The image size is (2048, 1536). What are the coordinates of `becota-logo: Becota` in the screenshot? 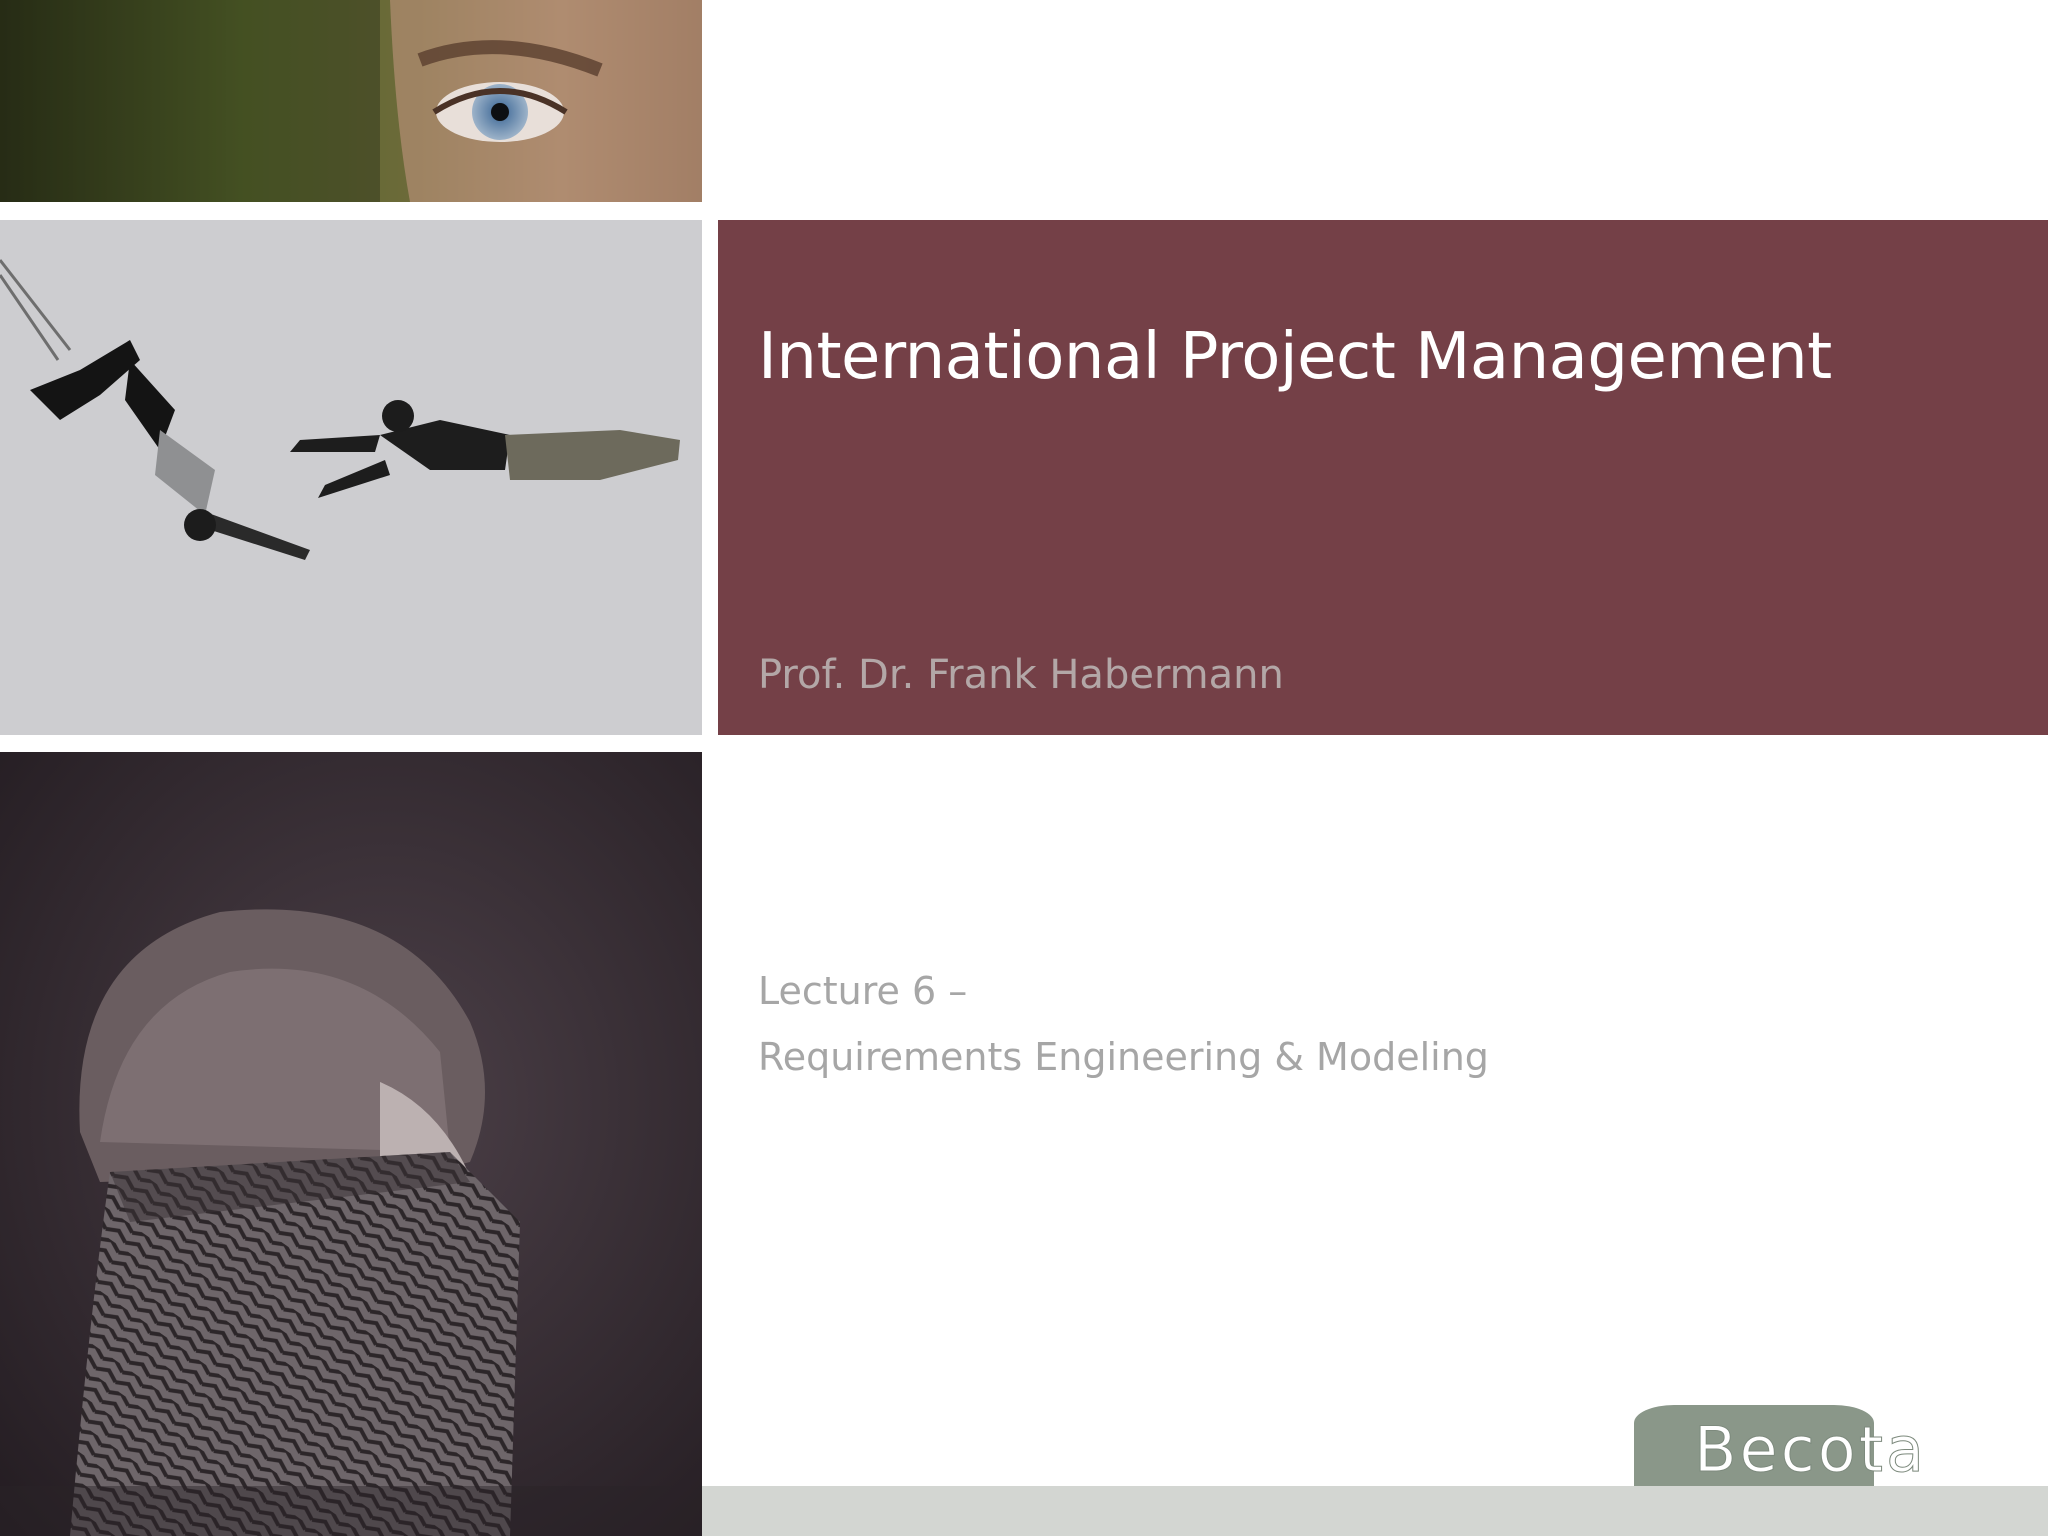 It's located at (1789, 1445).